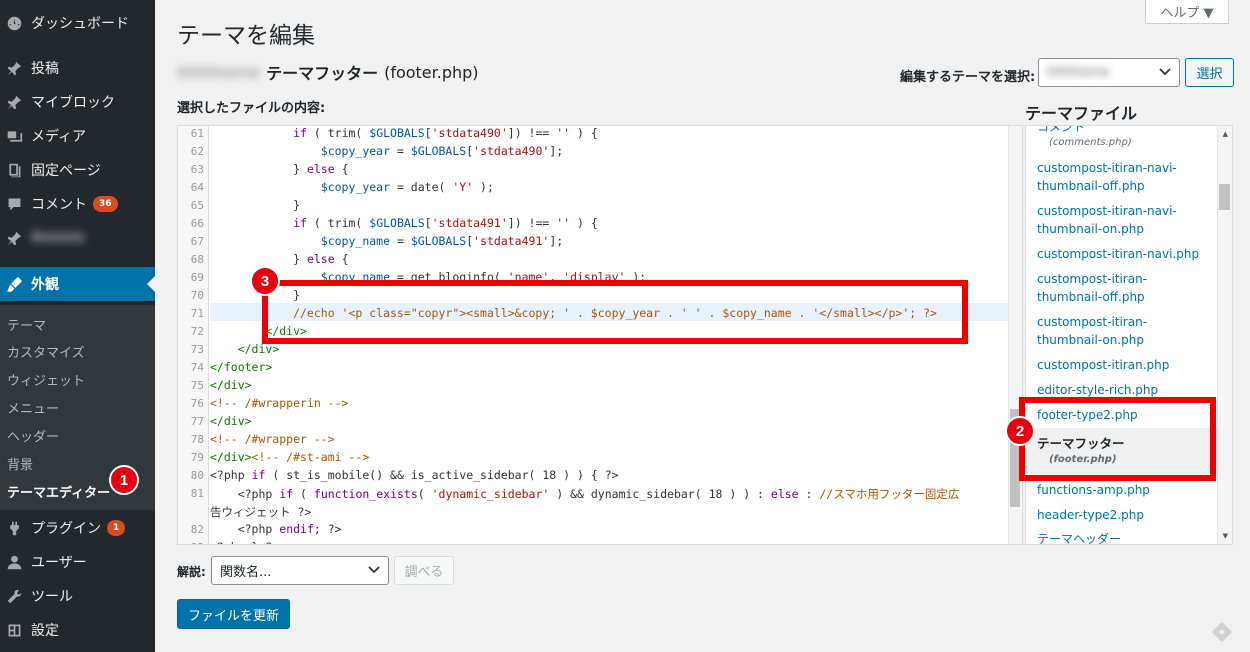  Describe the element at coordinates (233, 614) in the screenshot. I see `update-file-button: ファイルを更新` at that location.